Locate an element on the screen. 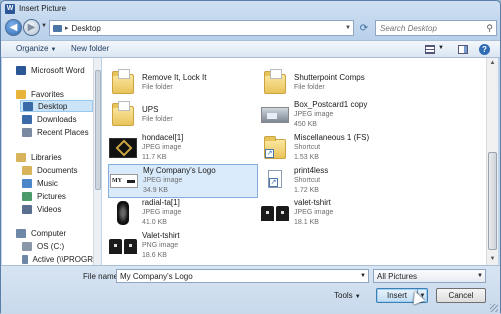 The width and height of the screenshot is (501, 314). nav-item: Downloads is located at coordinates (56, 119).